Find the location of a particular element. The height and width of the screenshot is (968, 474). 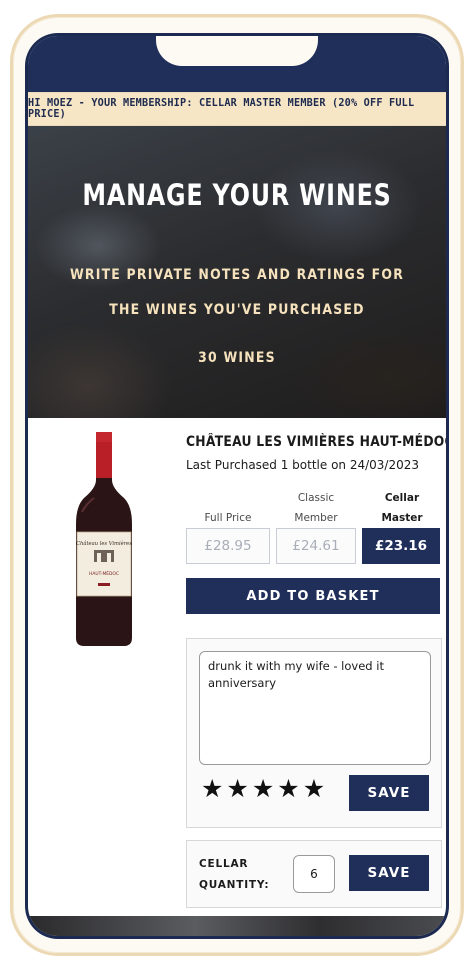

cellar-master-price-option: £23.16 is located at coordinates (401, 546).